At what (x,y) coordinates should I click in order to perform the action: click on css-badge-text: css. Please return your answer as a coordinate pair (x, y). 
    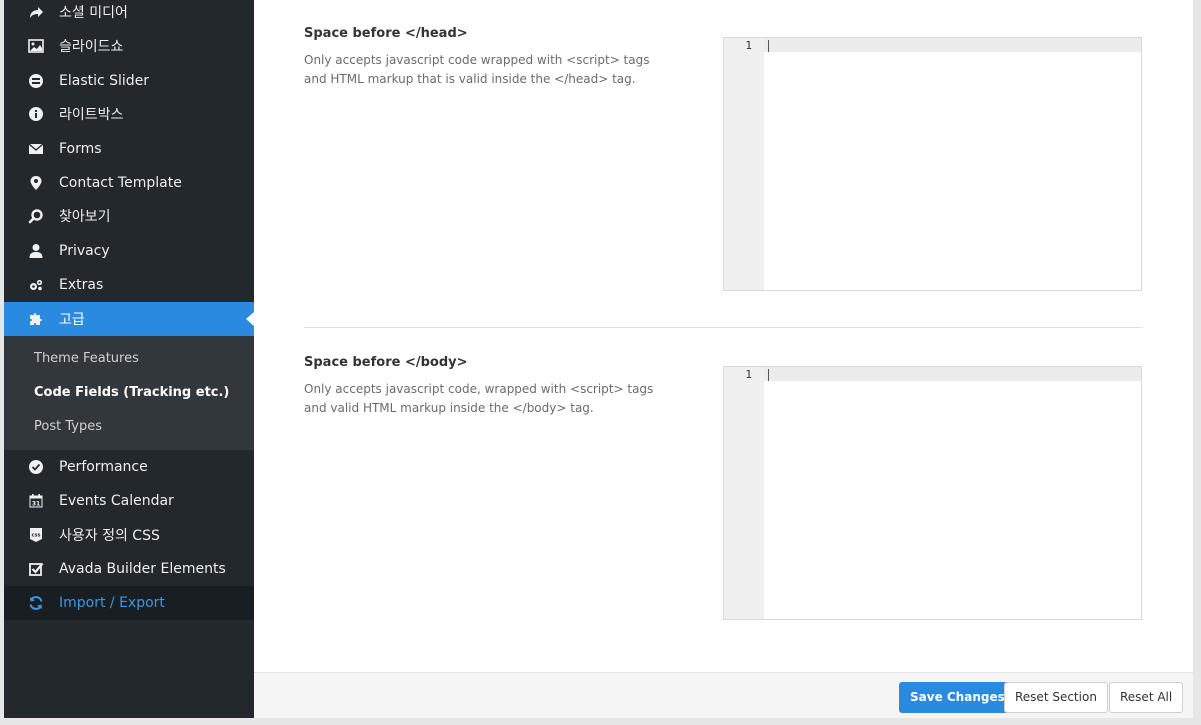
    Looking at the image, I should click on (36, 536).